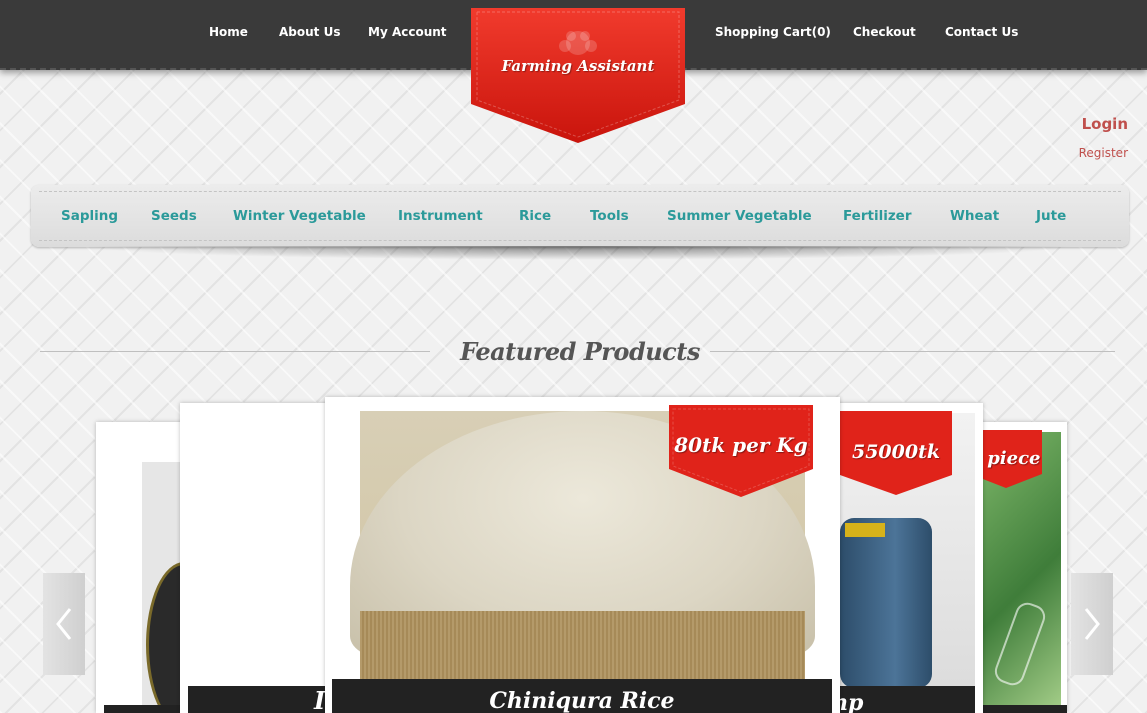 The height and width of the screenshot is (713, 1147). Describe the element at coordinates (174, 216) in the screenshot. I see `category-seeds: Seeds` at that location.